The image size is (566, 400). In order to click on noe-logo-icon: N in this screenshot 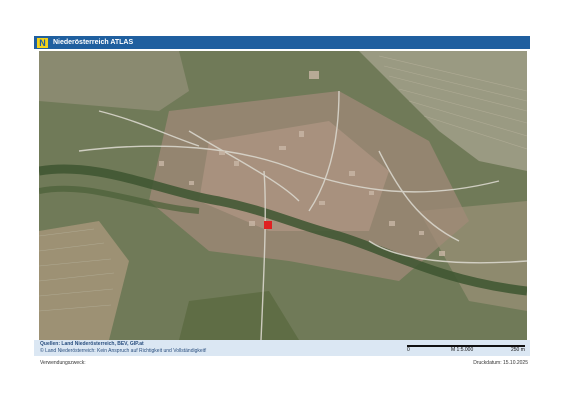, I will do `click(42, 42)`.